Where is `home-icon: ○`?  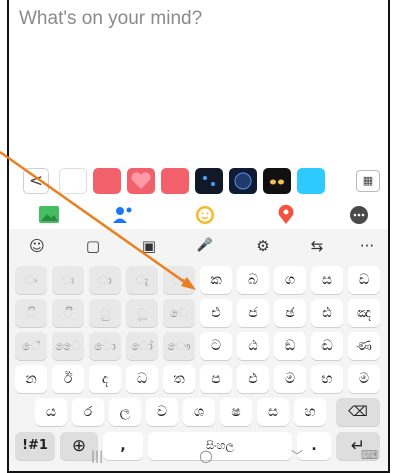 home-icon: ○ is located at coordinates (206, 455).